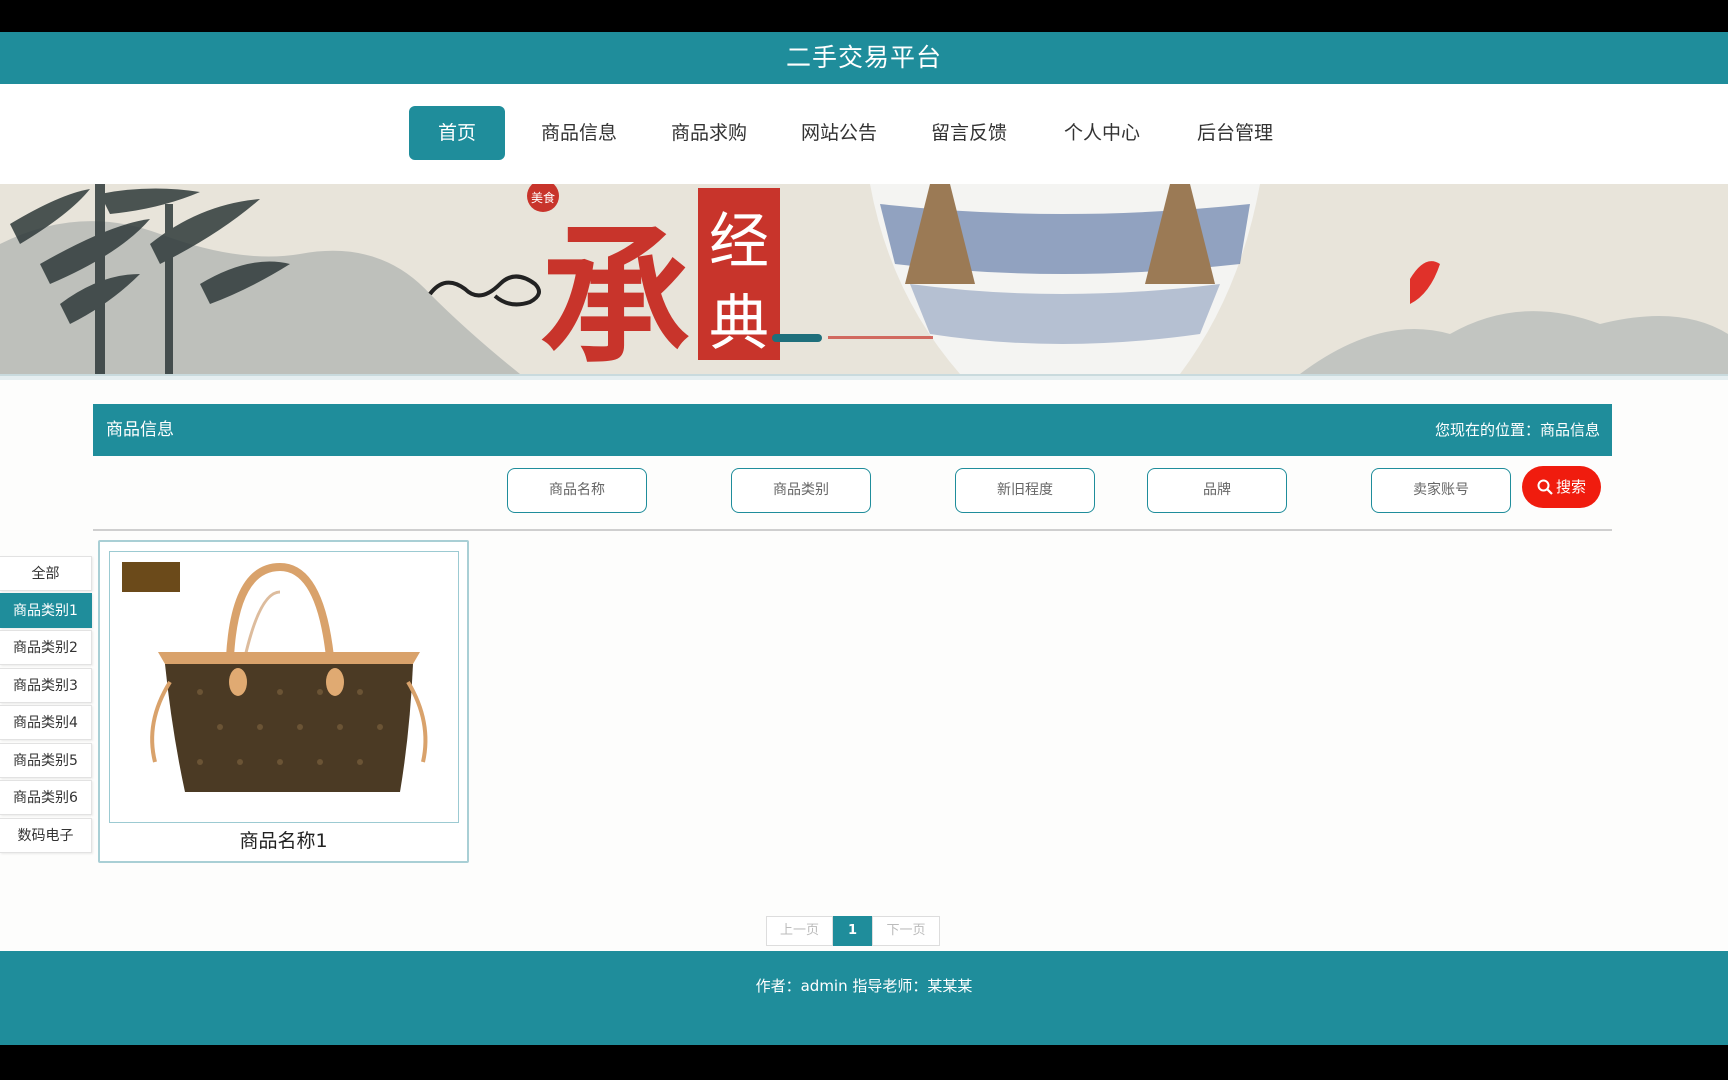 This screenshot has width=1728, height=1080. What do you see at coordinates (852, 931) in the screenshot?
I see `current-page: 1` at bounding box center [852, 931].